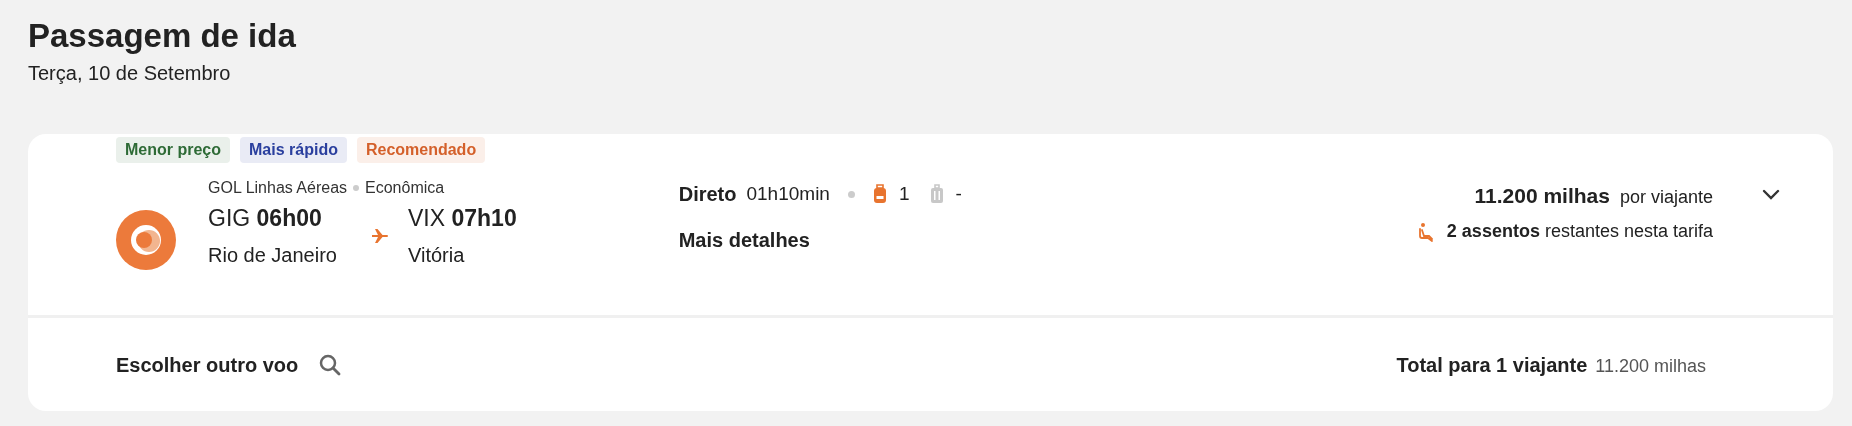  Describe the element at coordinates (173, 150) in the screenshot. I see `tag: Menor preço` at that location.